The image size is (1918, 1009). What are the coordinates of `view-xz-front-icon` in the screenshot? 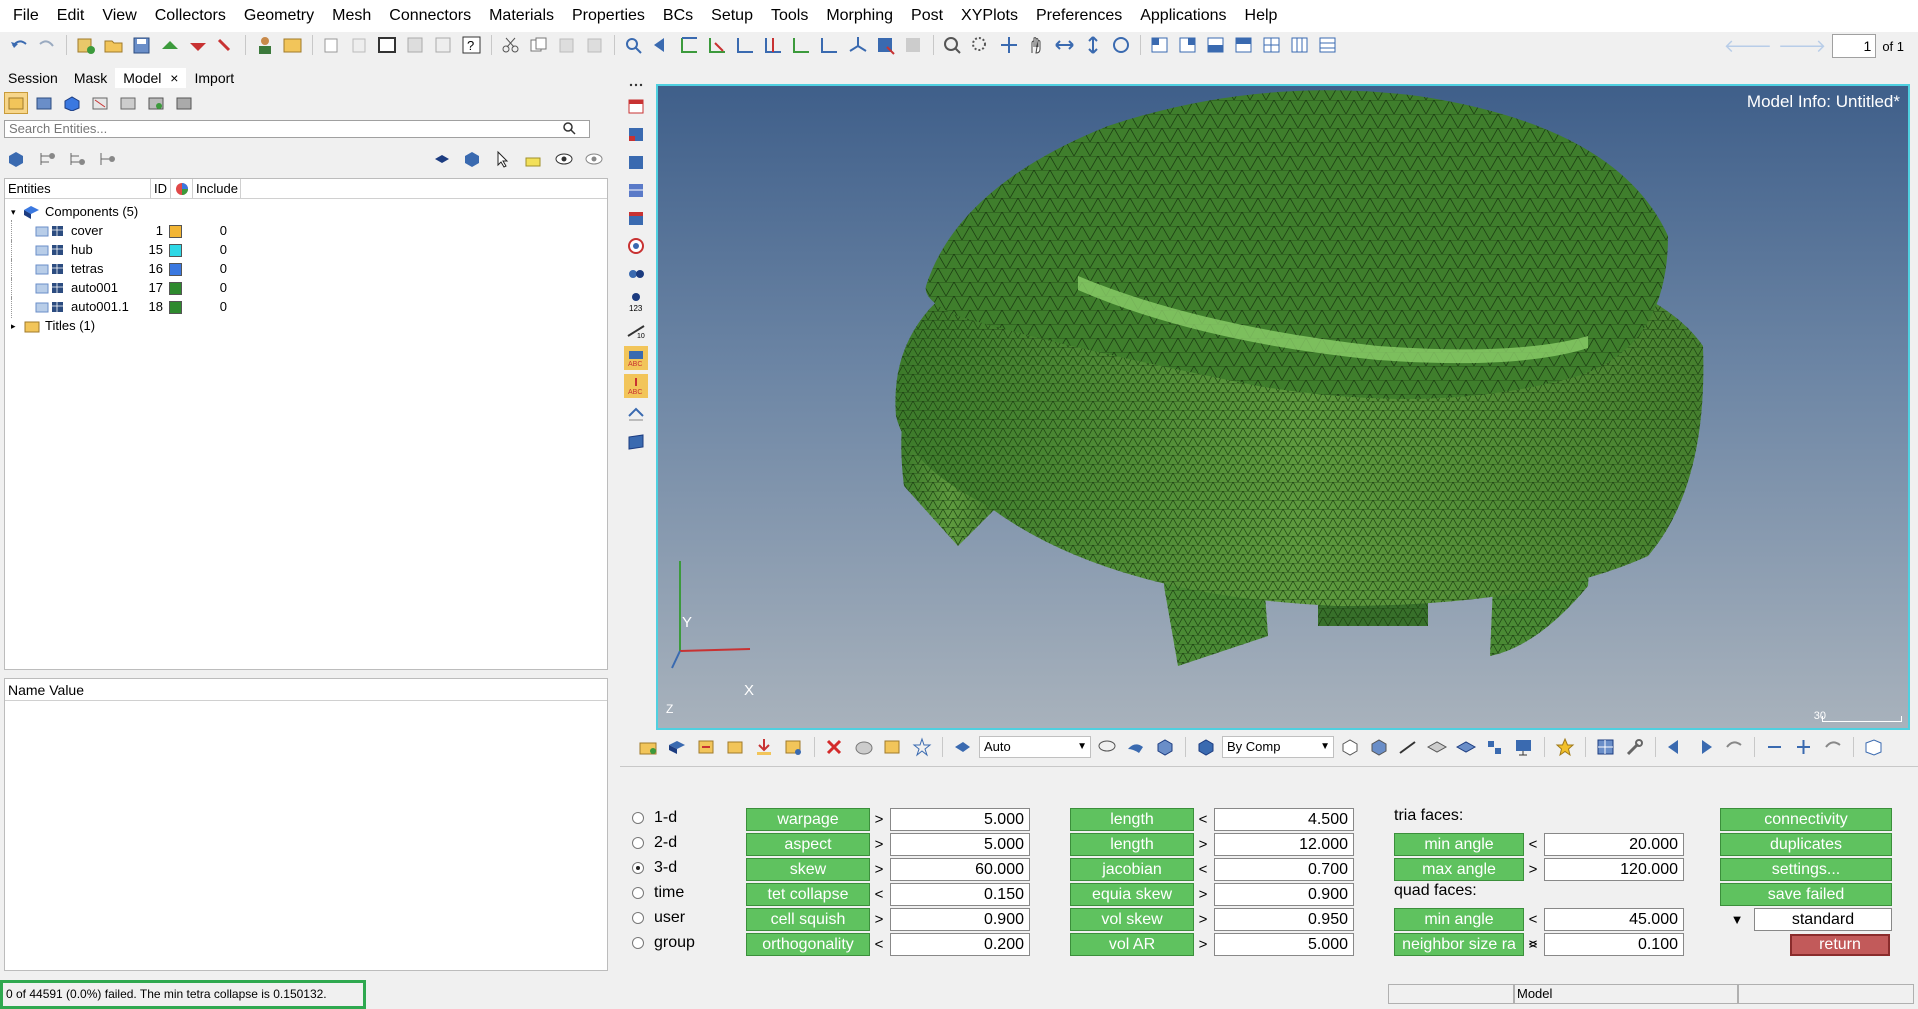 It's located at (802, 45).